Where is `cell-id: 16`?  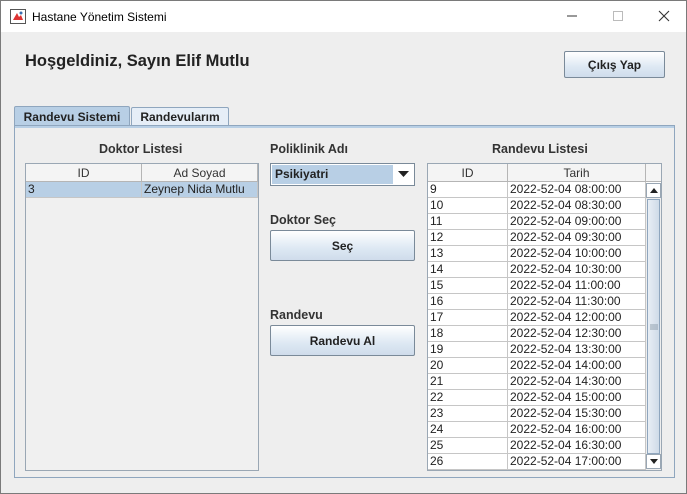
cell-id: 16 is located at coordinates (468, 302).